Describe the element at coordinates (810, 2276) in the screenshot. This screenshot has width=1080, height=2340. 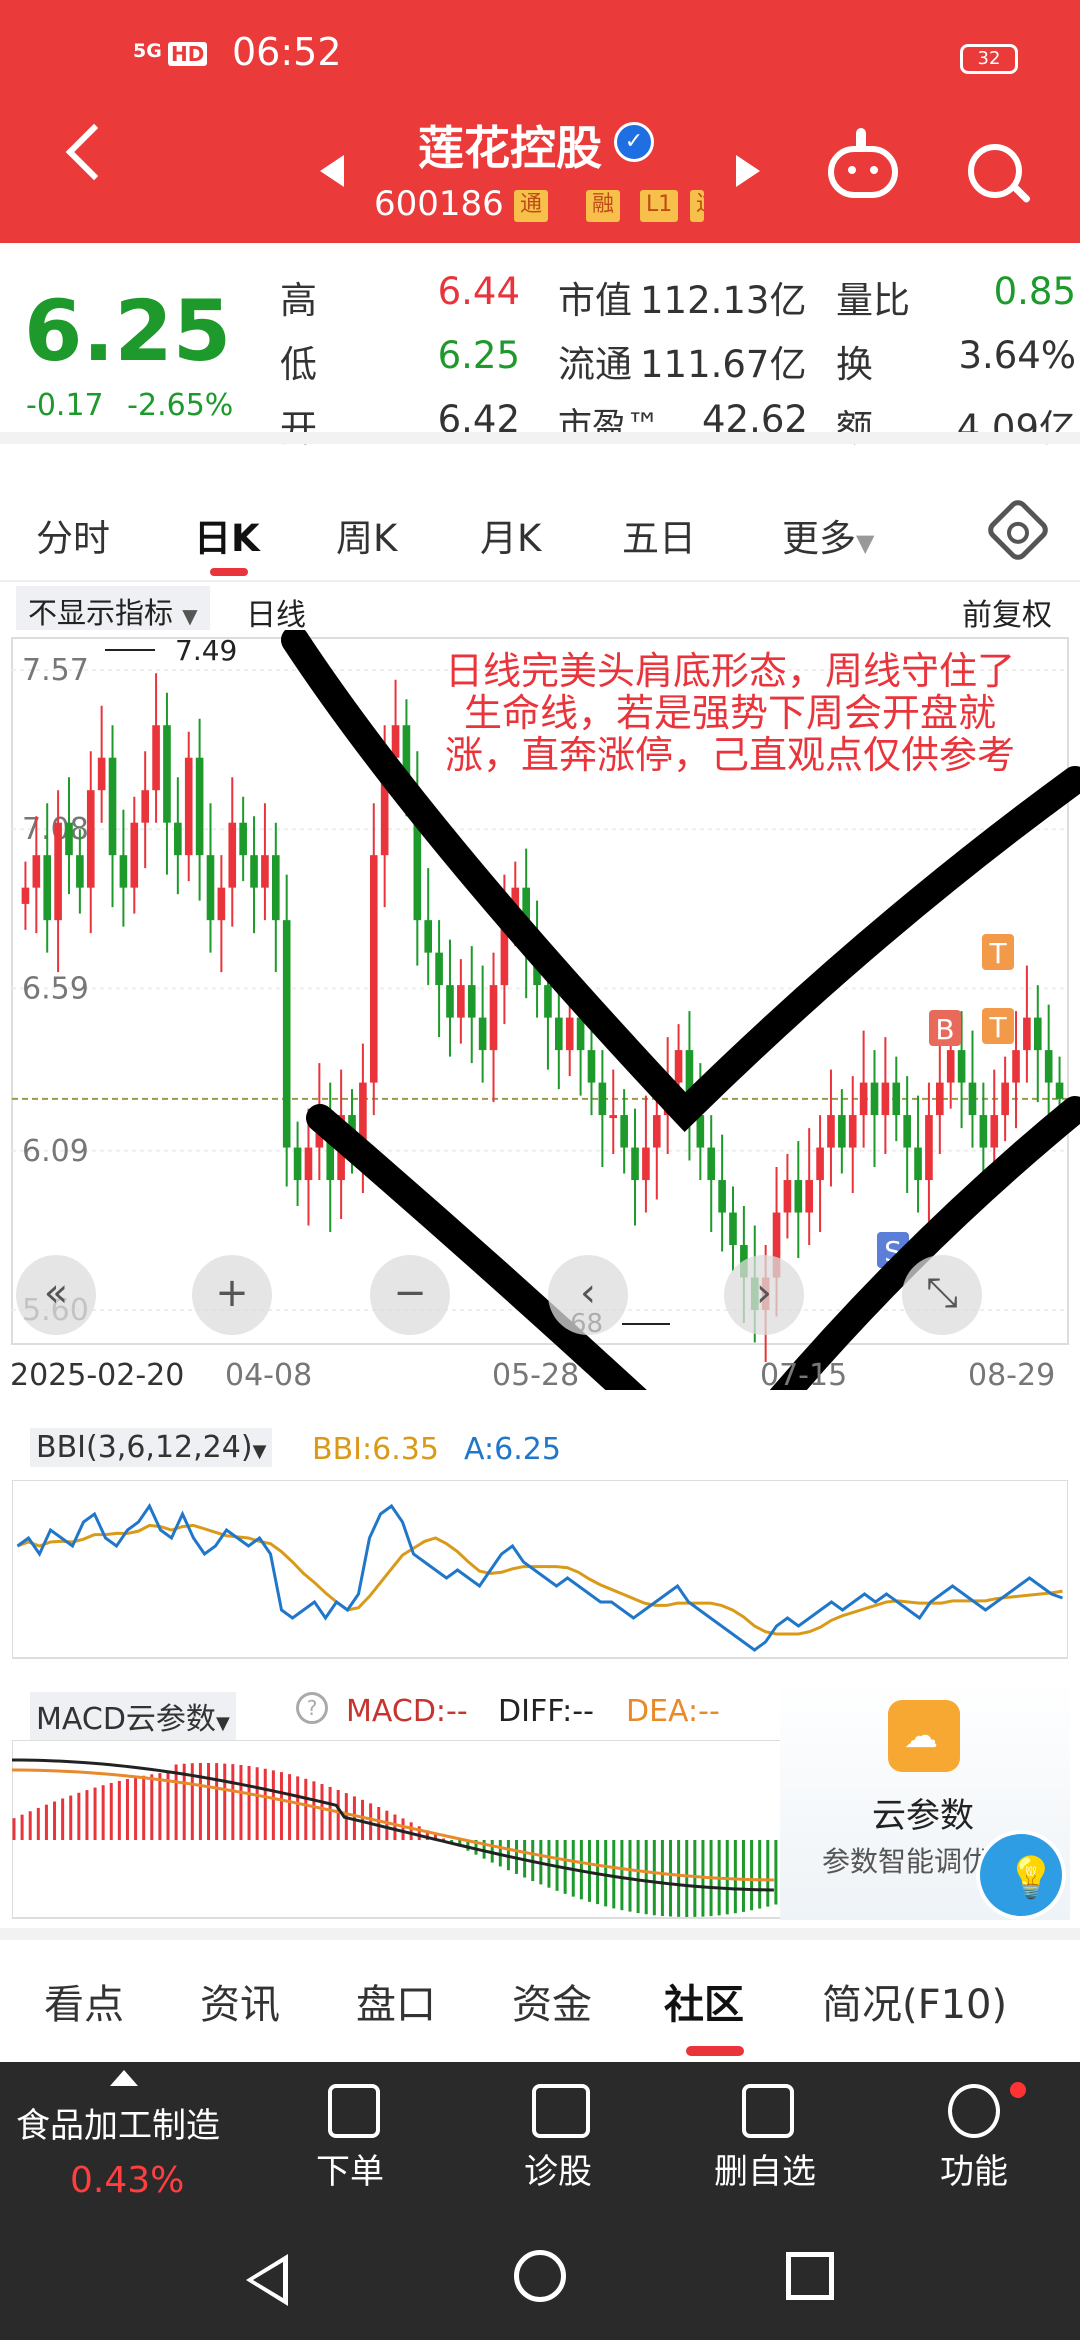
I see `nav-recent-icon` at that location.